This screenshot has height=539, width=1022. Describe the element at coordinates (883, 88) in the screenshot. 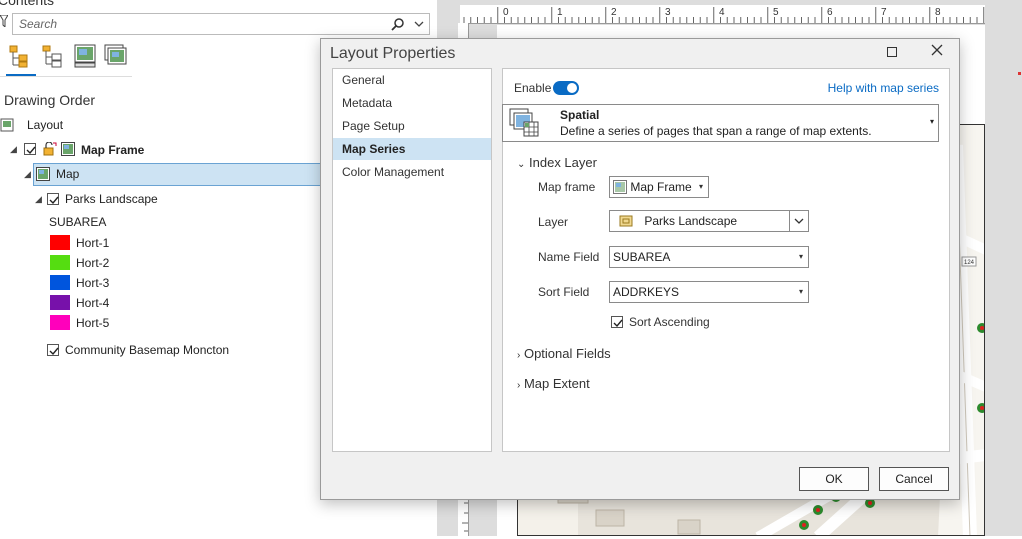

I see `help-map-series-link: Help with map series` at that location.